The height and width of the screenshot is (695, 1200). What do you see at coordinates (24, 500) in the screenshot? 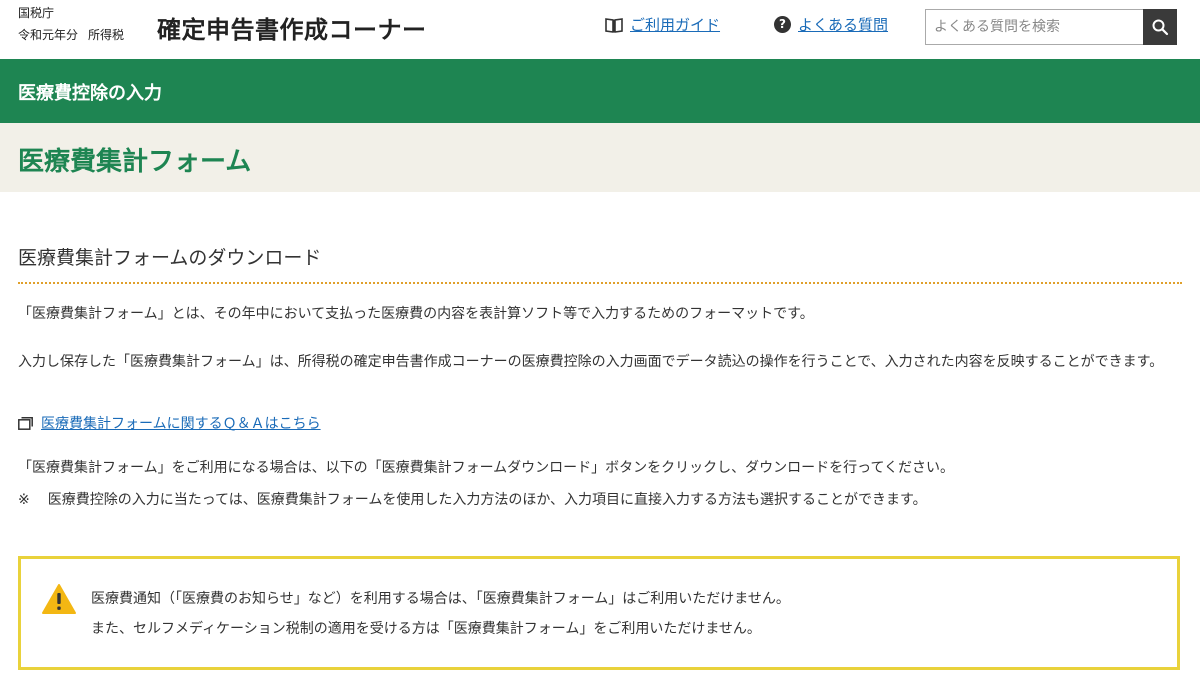
I see `note-mark: ※` at bounding box center [24, 500].